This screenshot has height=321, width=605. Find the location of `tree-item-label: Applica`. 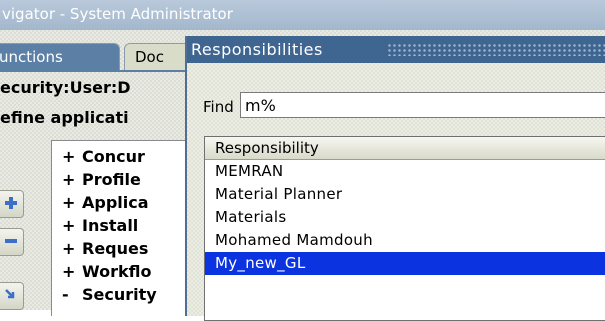

tree-item-label: Applica is located at coordinates (115, 202).